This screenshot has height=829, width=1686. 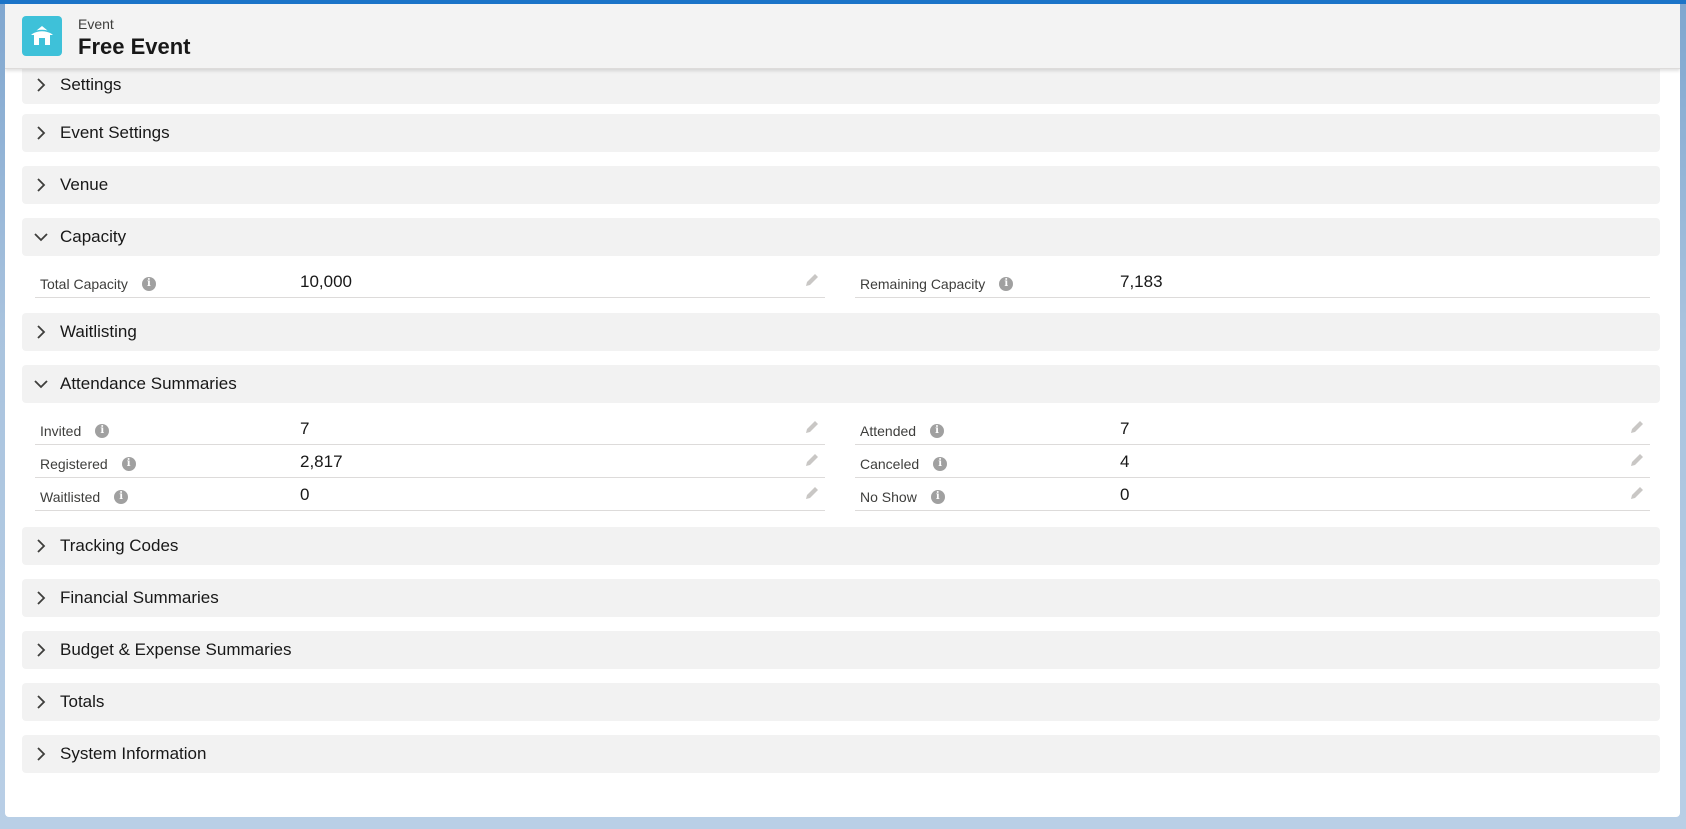 I want to click on event-house-icon, so click(x=42, y=36).